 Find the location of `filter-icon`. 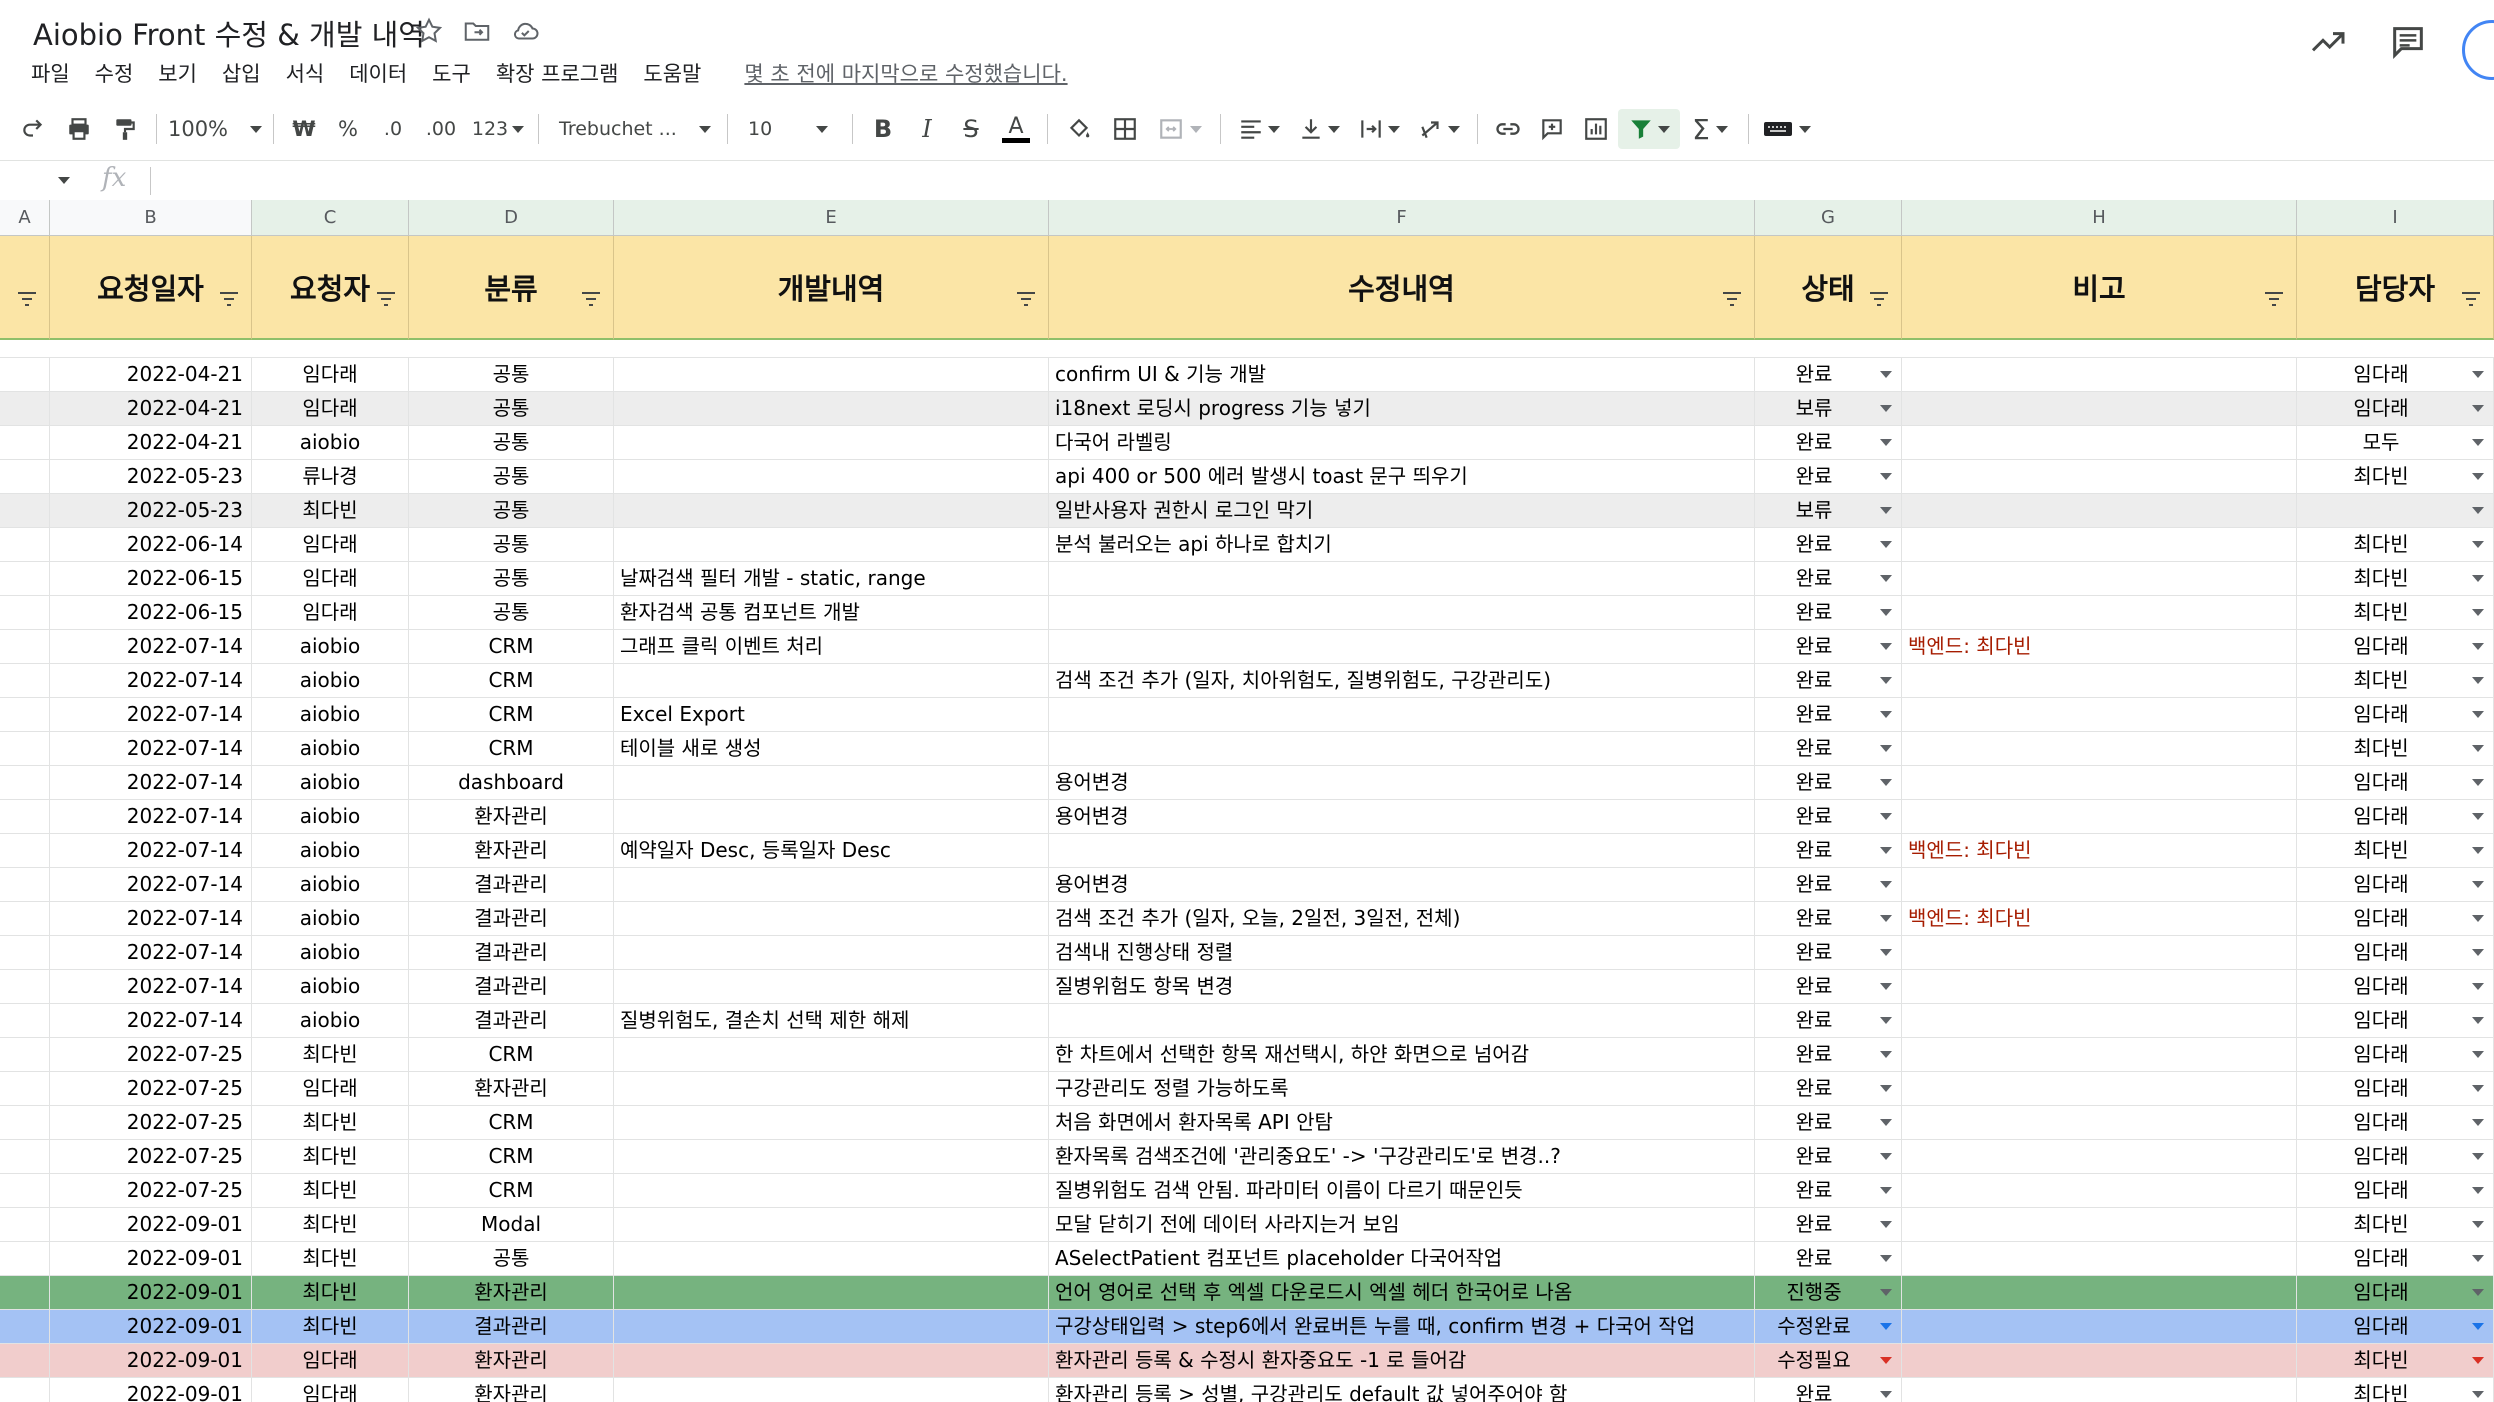

filter-icon is located at coordinates (386, 293).